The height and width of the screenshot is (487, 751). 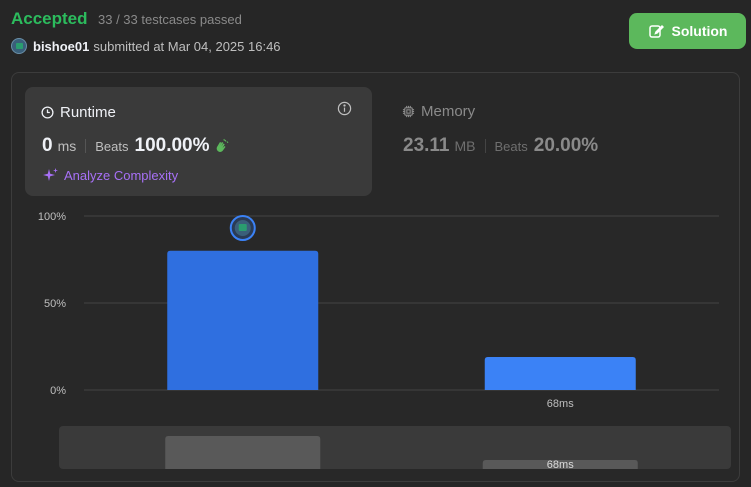 I want to click on memory-title: Memory, so click(x=448, y=111).